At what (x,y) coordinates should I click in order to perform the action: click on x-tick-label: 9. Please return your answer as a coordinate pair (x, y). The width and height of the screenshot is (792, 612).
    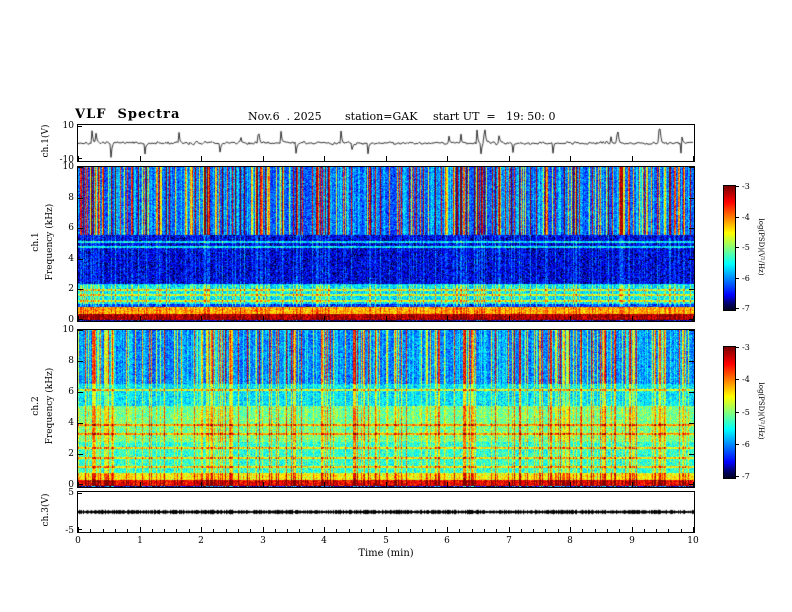
    Looking at the image, I should click on (632, 541).